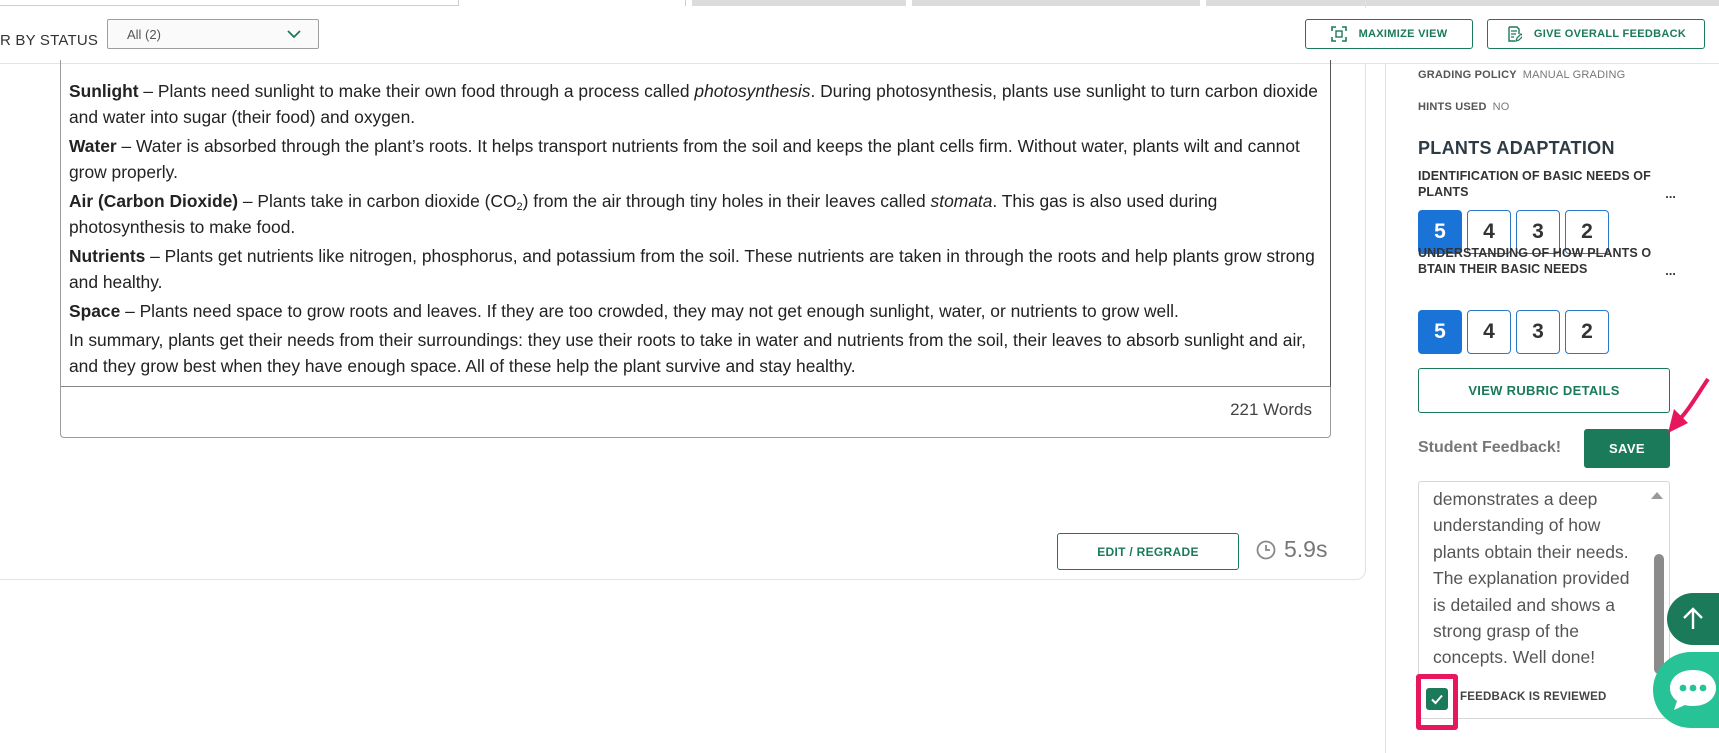  I want to click on arrow-up-icon, so click(1693, 618).